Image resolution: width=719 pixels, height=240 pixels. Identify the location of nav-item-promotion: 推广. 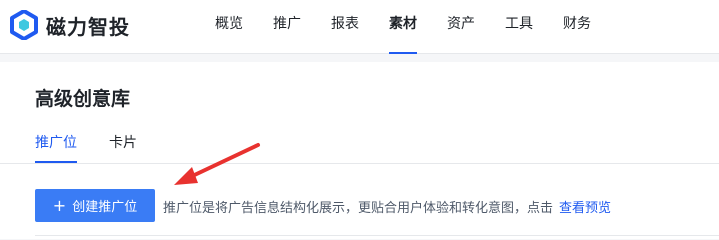
(287, 27).